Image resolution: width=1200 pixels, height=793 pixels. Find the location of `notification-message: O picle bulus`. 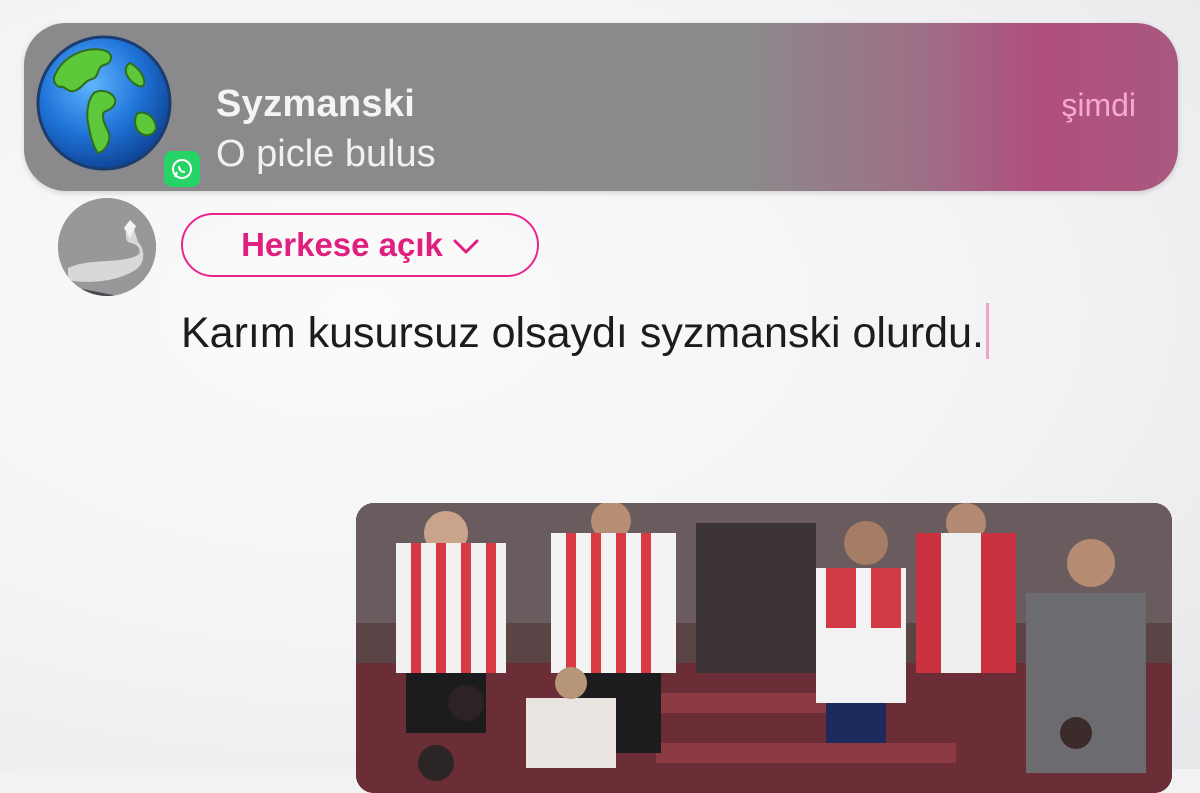

notification-message: O picle bulus is located at coordinates (326, 154).